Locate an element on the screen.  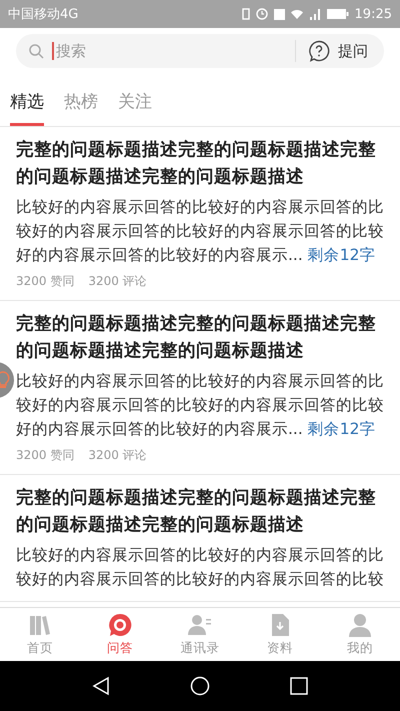
search-icon is located at coordinates (36, 51).